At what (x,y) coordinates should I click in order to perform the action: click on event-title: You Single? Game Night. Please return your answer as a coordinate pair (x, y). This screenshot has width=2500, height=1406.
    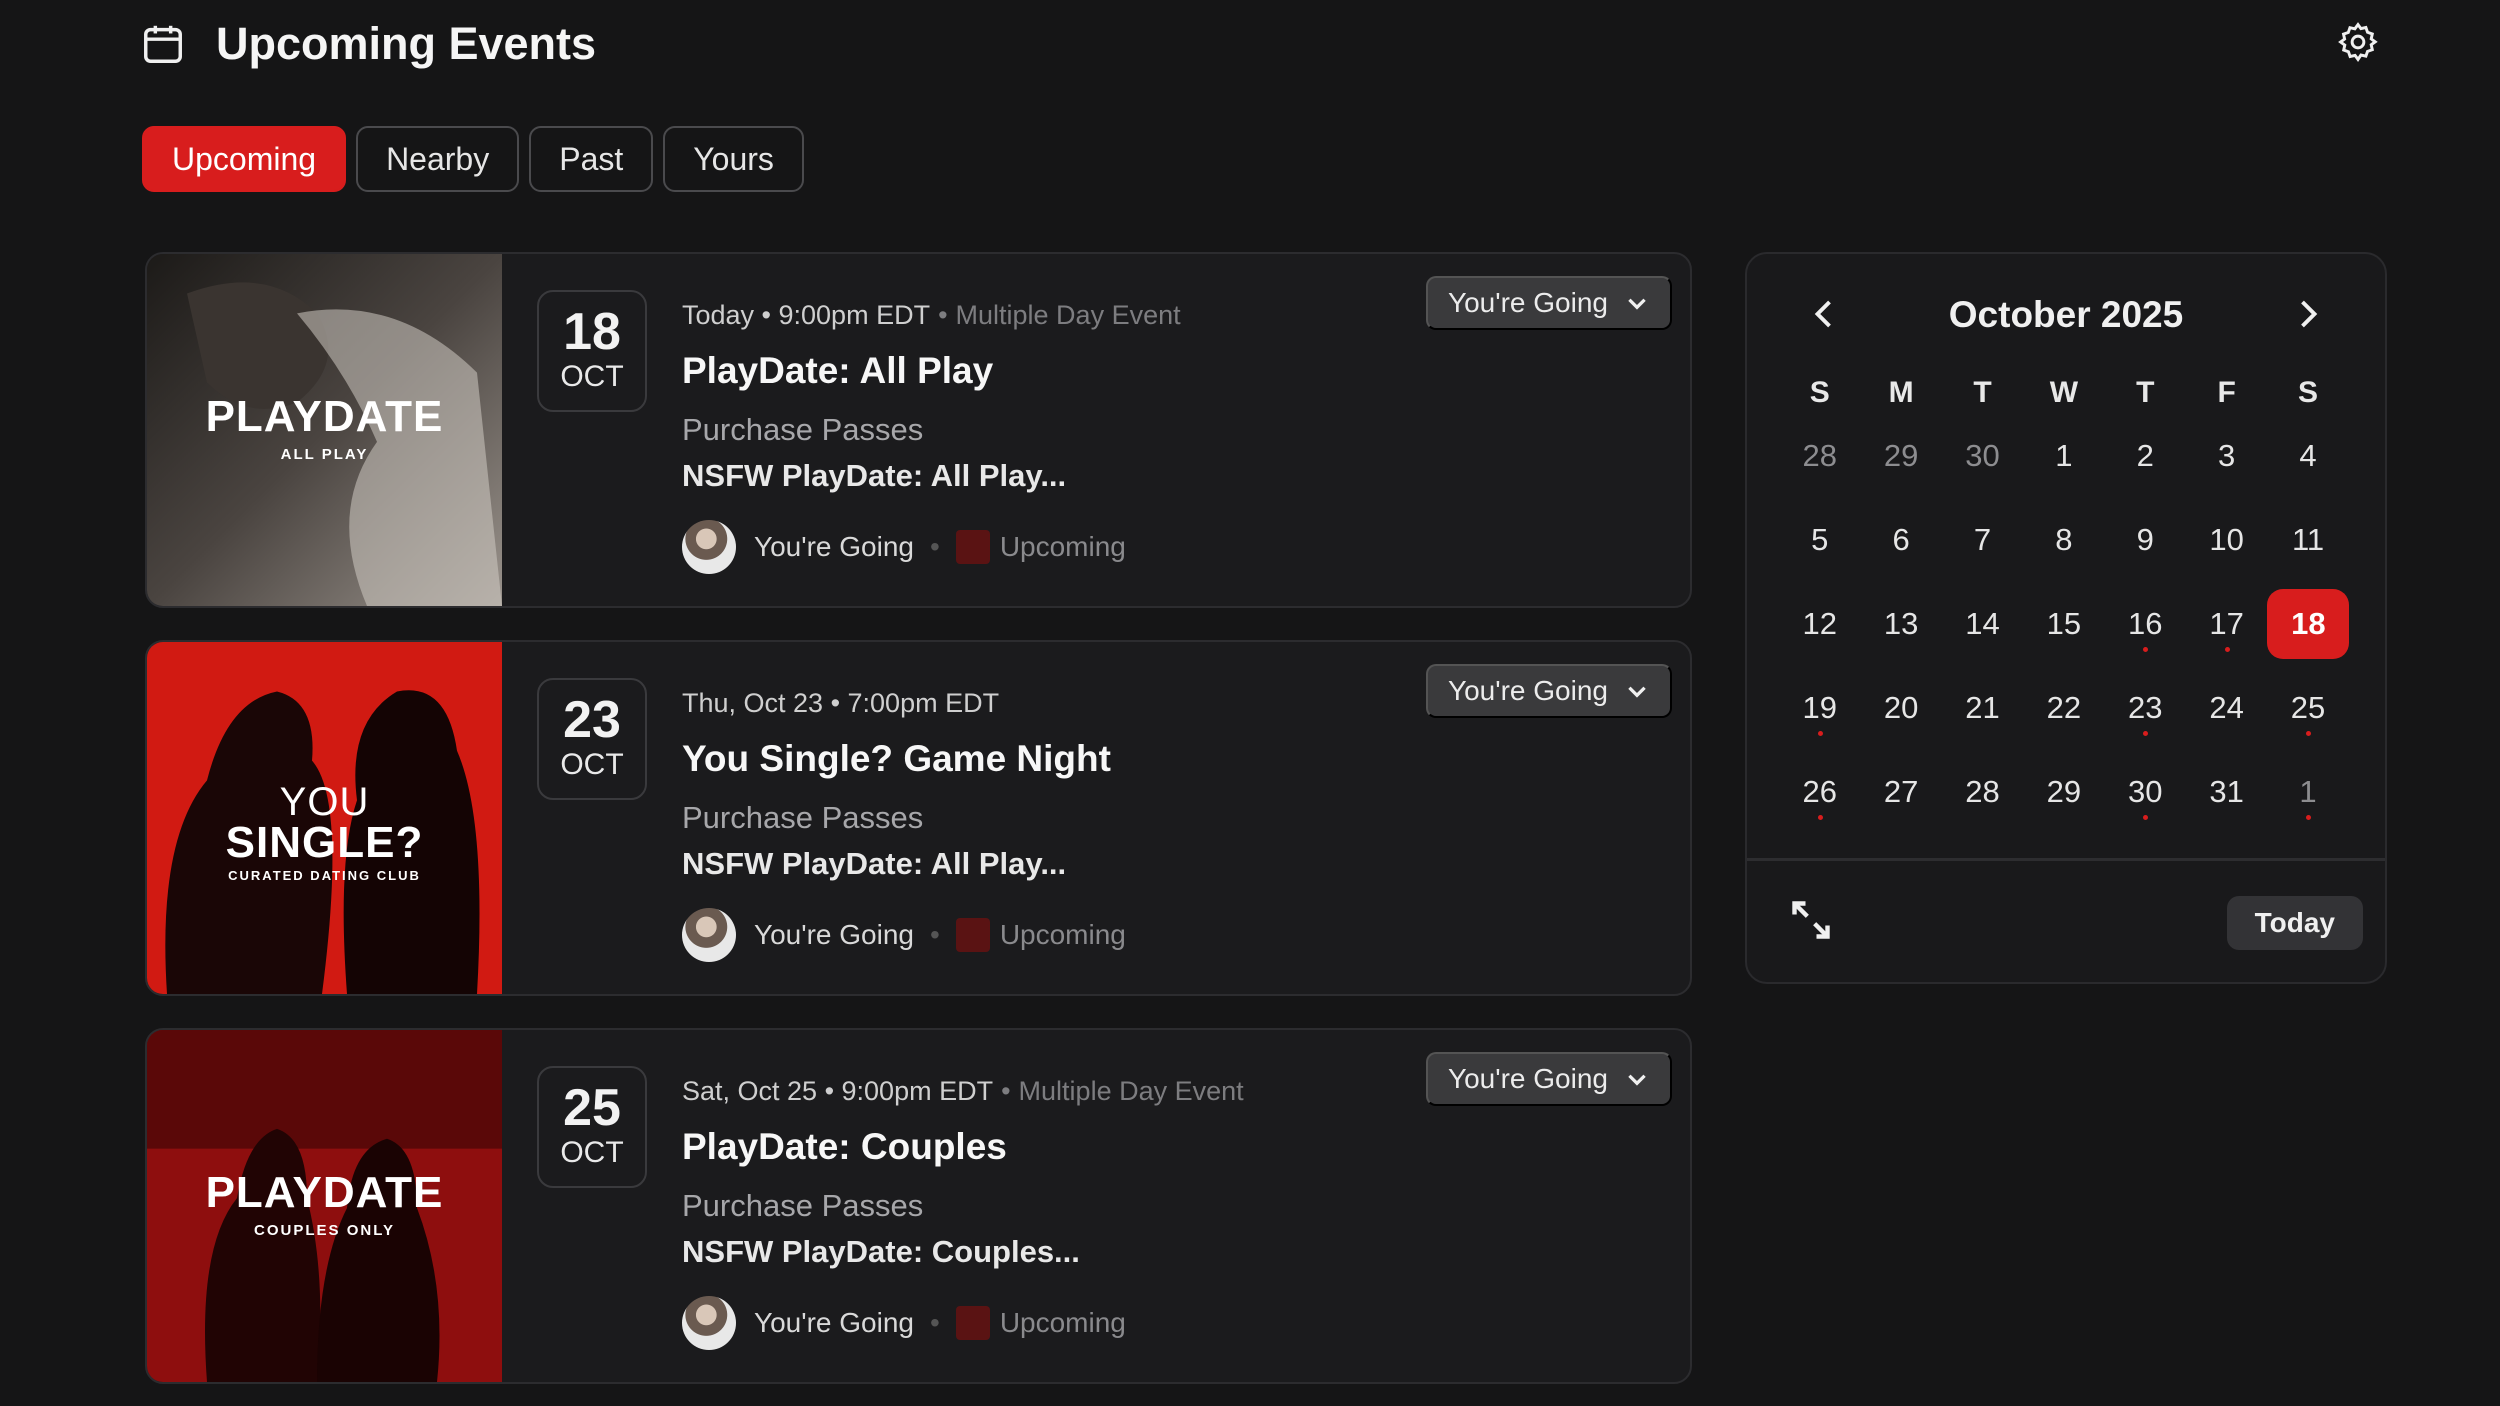
    Looking at the image, I should click on (904, 759).